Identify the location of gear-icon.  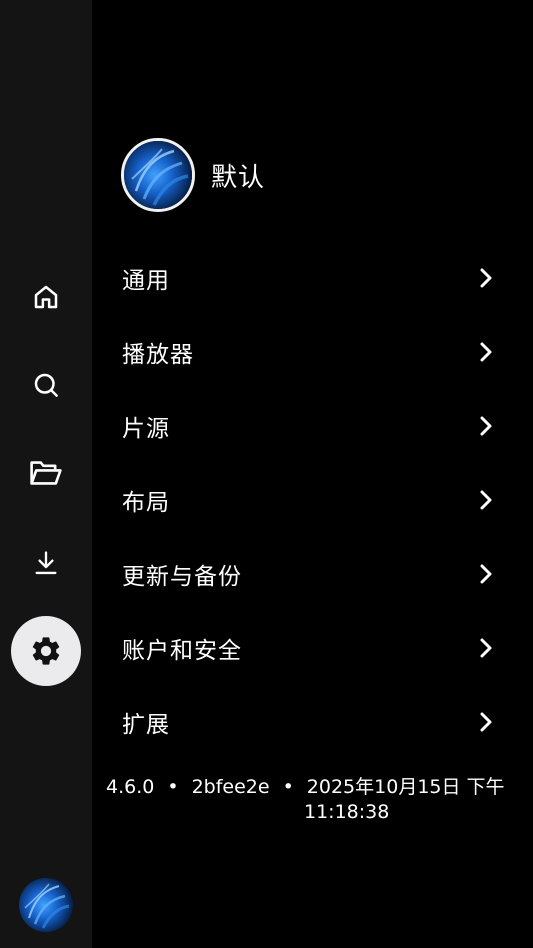
(46, 651).